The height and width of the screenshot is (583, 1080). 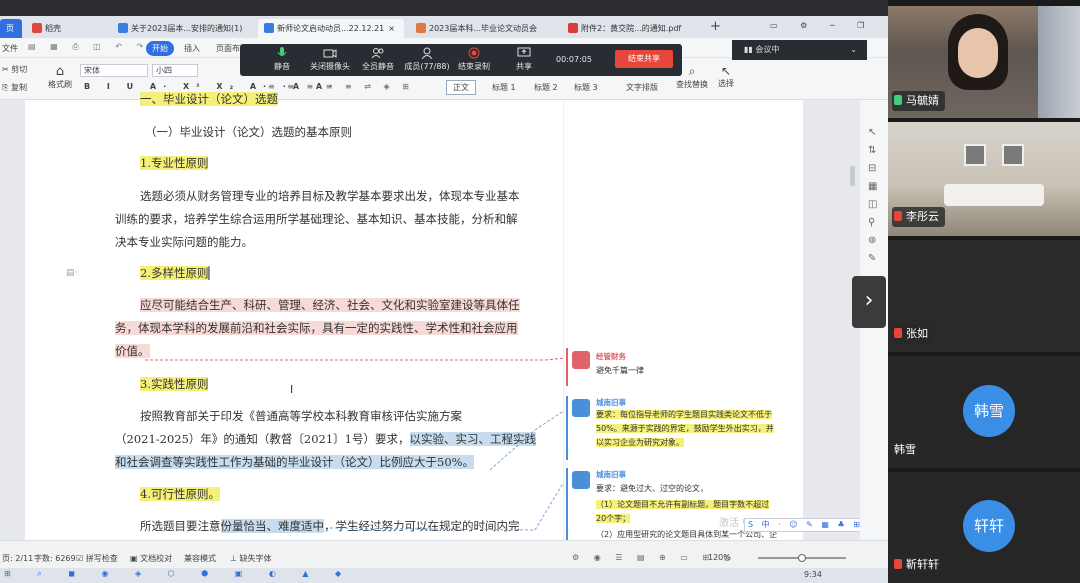 What do you see at coordinates (175, 70) in the screenshot?
I see `size-select: 小四` at bounding box center [175, 70].